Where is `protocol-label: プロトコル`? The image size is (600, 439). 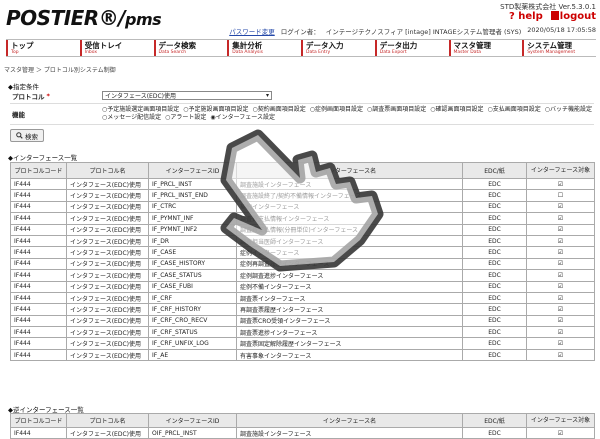 protocol-label: プロトコル is located at coordinates (28, 97).